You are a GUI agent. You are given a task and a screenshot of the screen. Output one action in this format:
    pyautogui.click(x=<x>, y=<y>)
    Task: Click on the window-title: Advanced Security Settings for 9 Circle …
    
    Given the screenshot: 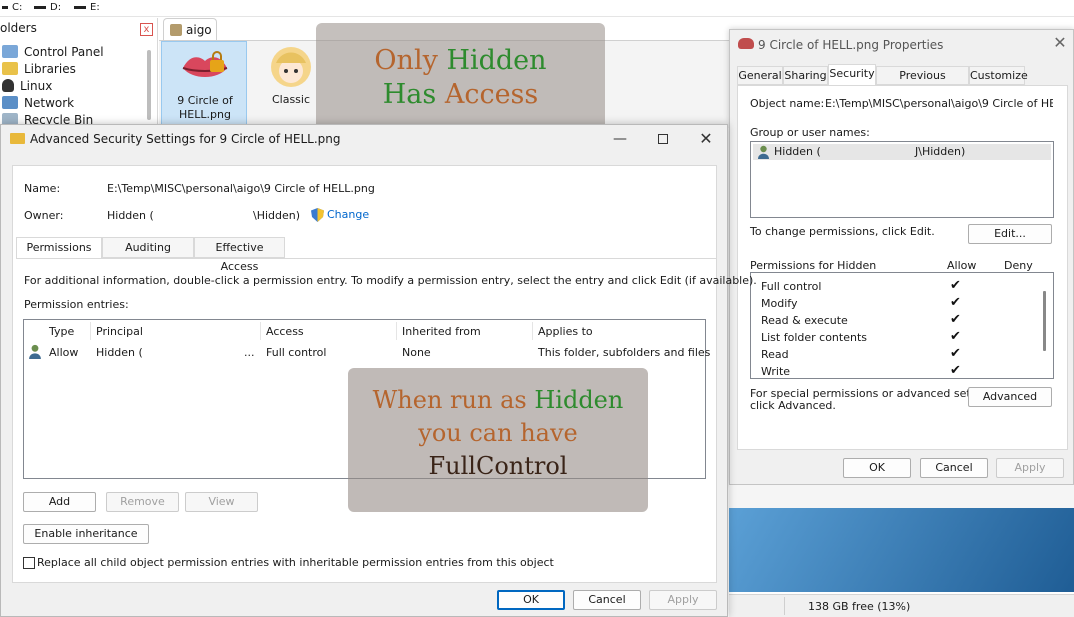 What is the action you would take?
    pyautogui.click(x=185, y=139)
    